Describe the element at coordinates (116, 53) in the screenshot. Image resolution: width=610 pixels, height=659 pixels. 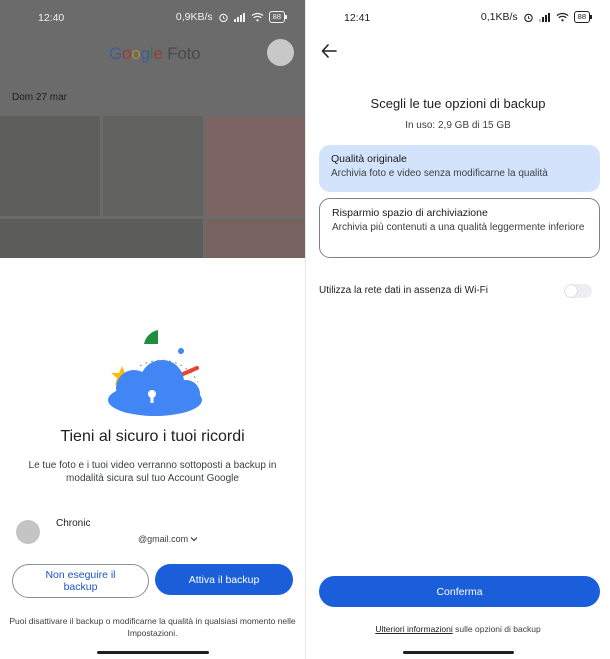
I see `logo-letter: G` at that location.